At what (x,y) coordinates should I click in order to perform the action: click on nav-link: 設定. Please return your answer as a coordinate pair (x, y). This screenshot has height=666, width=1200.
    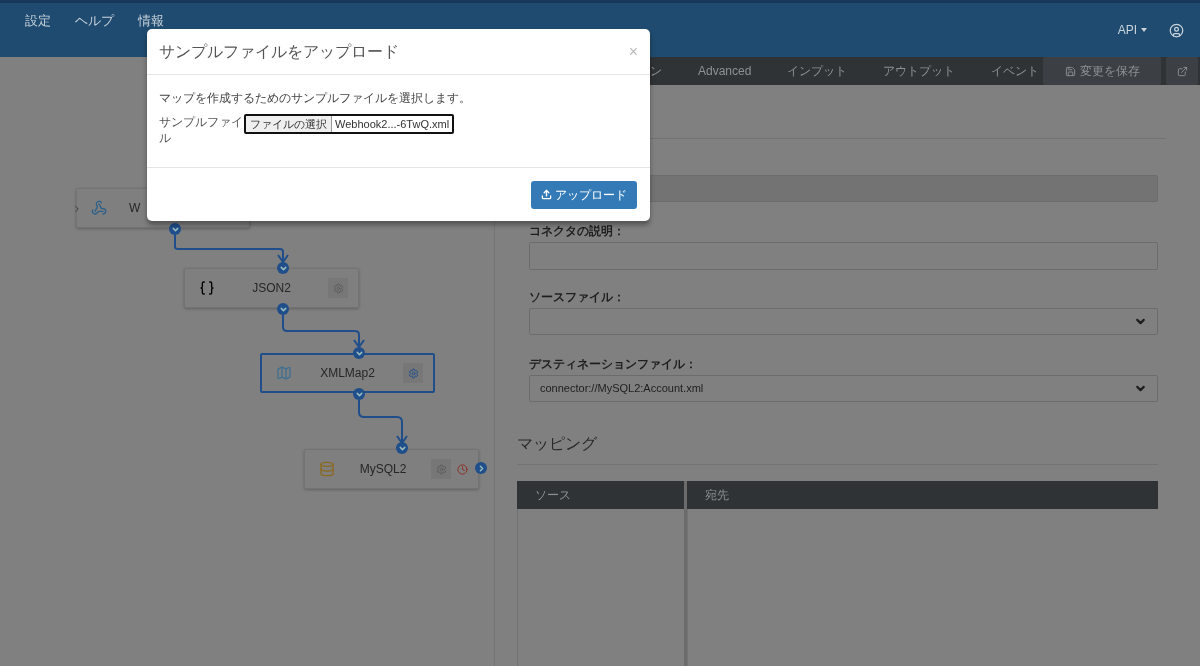
    Looking at the image, I should click on (38, 21).